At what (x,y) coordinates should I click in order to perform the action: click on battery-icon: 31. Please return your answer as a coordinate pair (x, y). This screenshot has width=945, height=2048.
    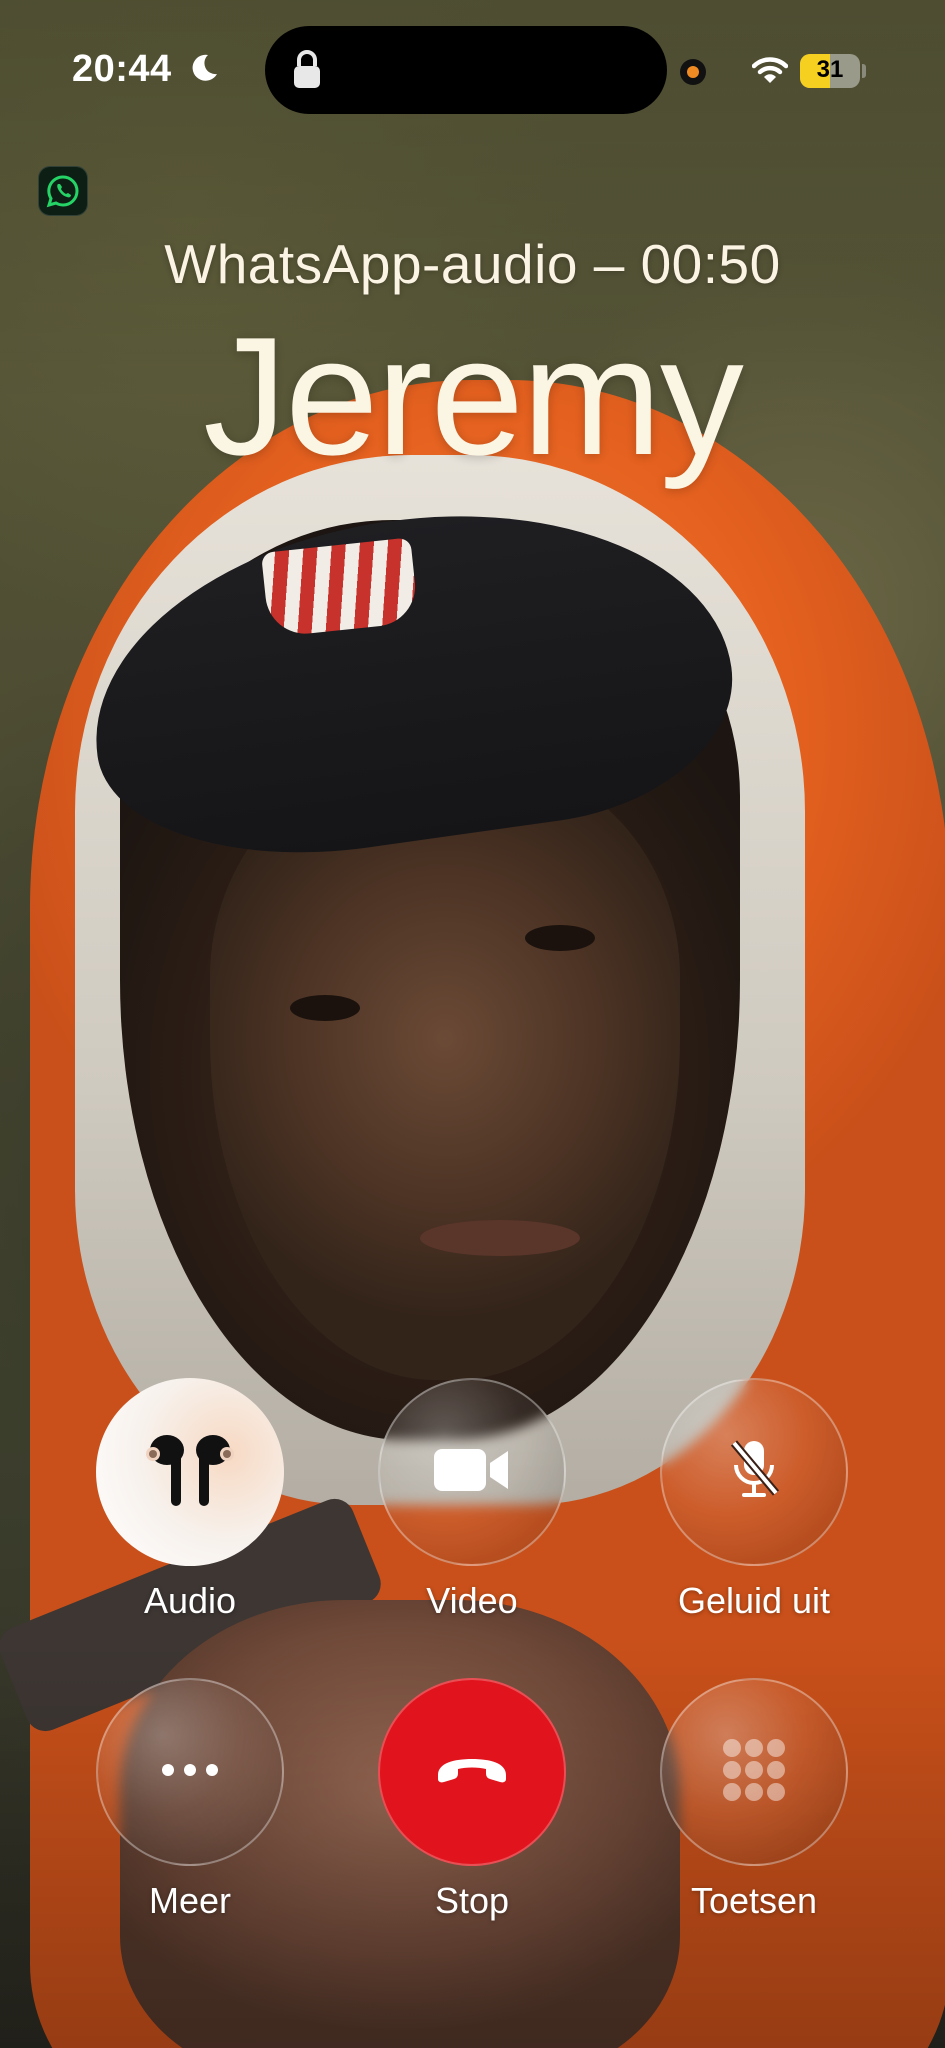
    Looking at the image, I should click on (830, 71).